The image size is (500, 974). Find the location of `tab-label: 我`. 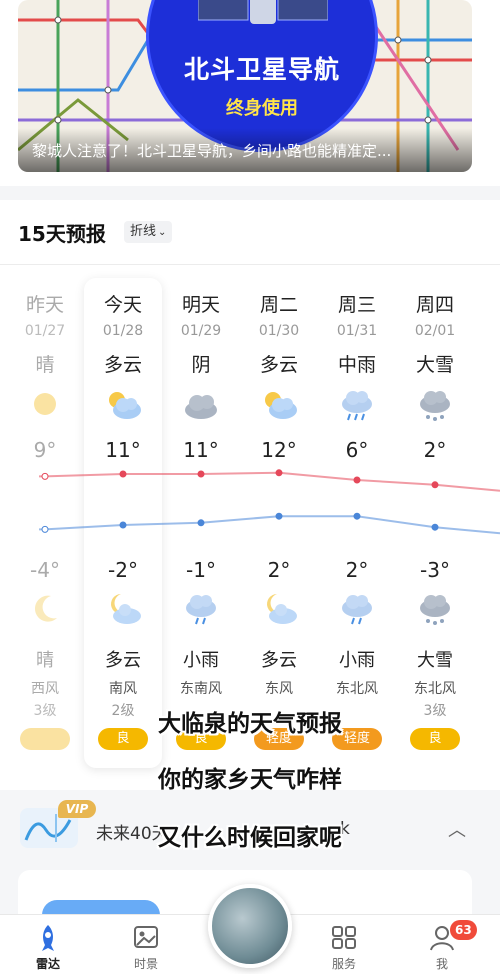

tab-label: 我 is located at coordinates (441, 964).